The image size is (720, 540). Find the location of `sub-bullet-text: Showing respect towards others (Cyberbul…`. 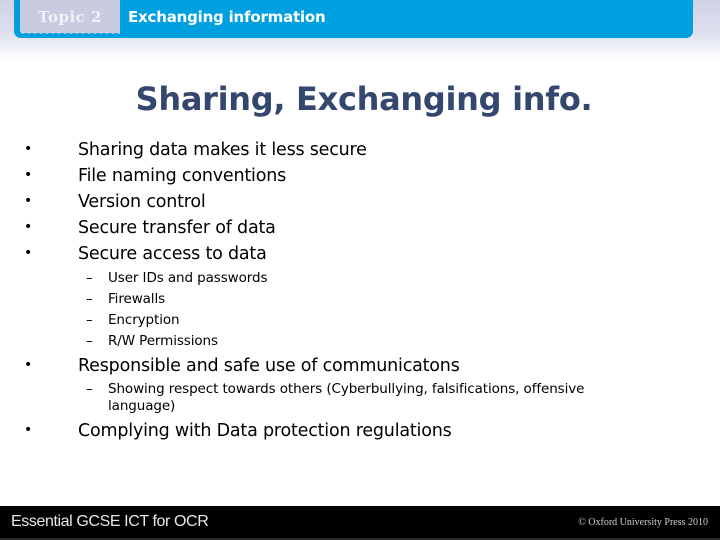

sub-bullet-text: Showing respect towards others (Cyberbul… is located at coordinates (346, 397).